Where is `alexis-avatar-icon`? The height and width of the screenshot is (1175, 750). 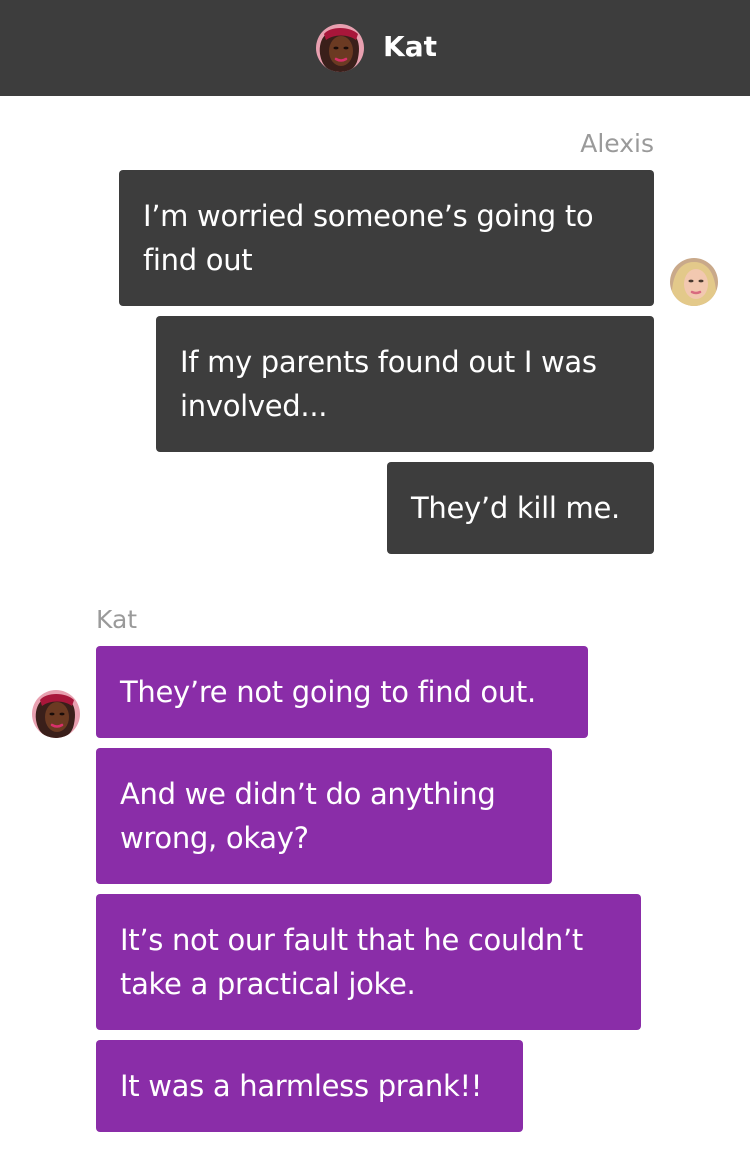
alexis-avatar-icon is located at coordinates (694, 282).